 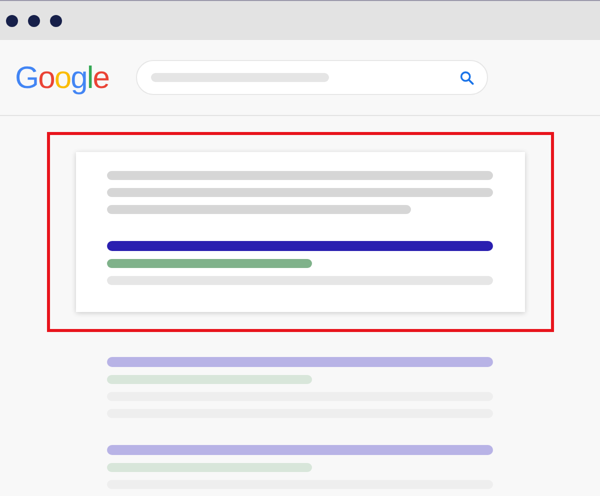 I want to click on search-icon, so click(x=467, y=77).